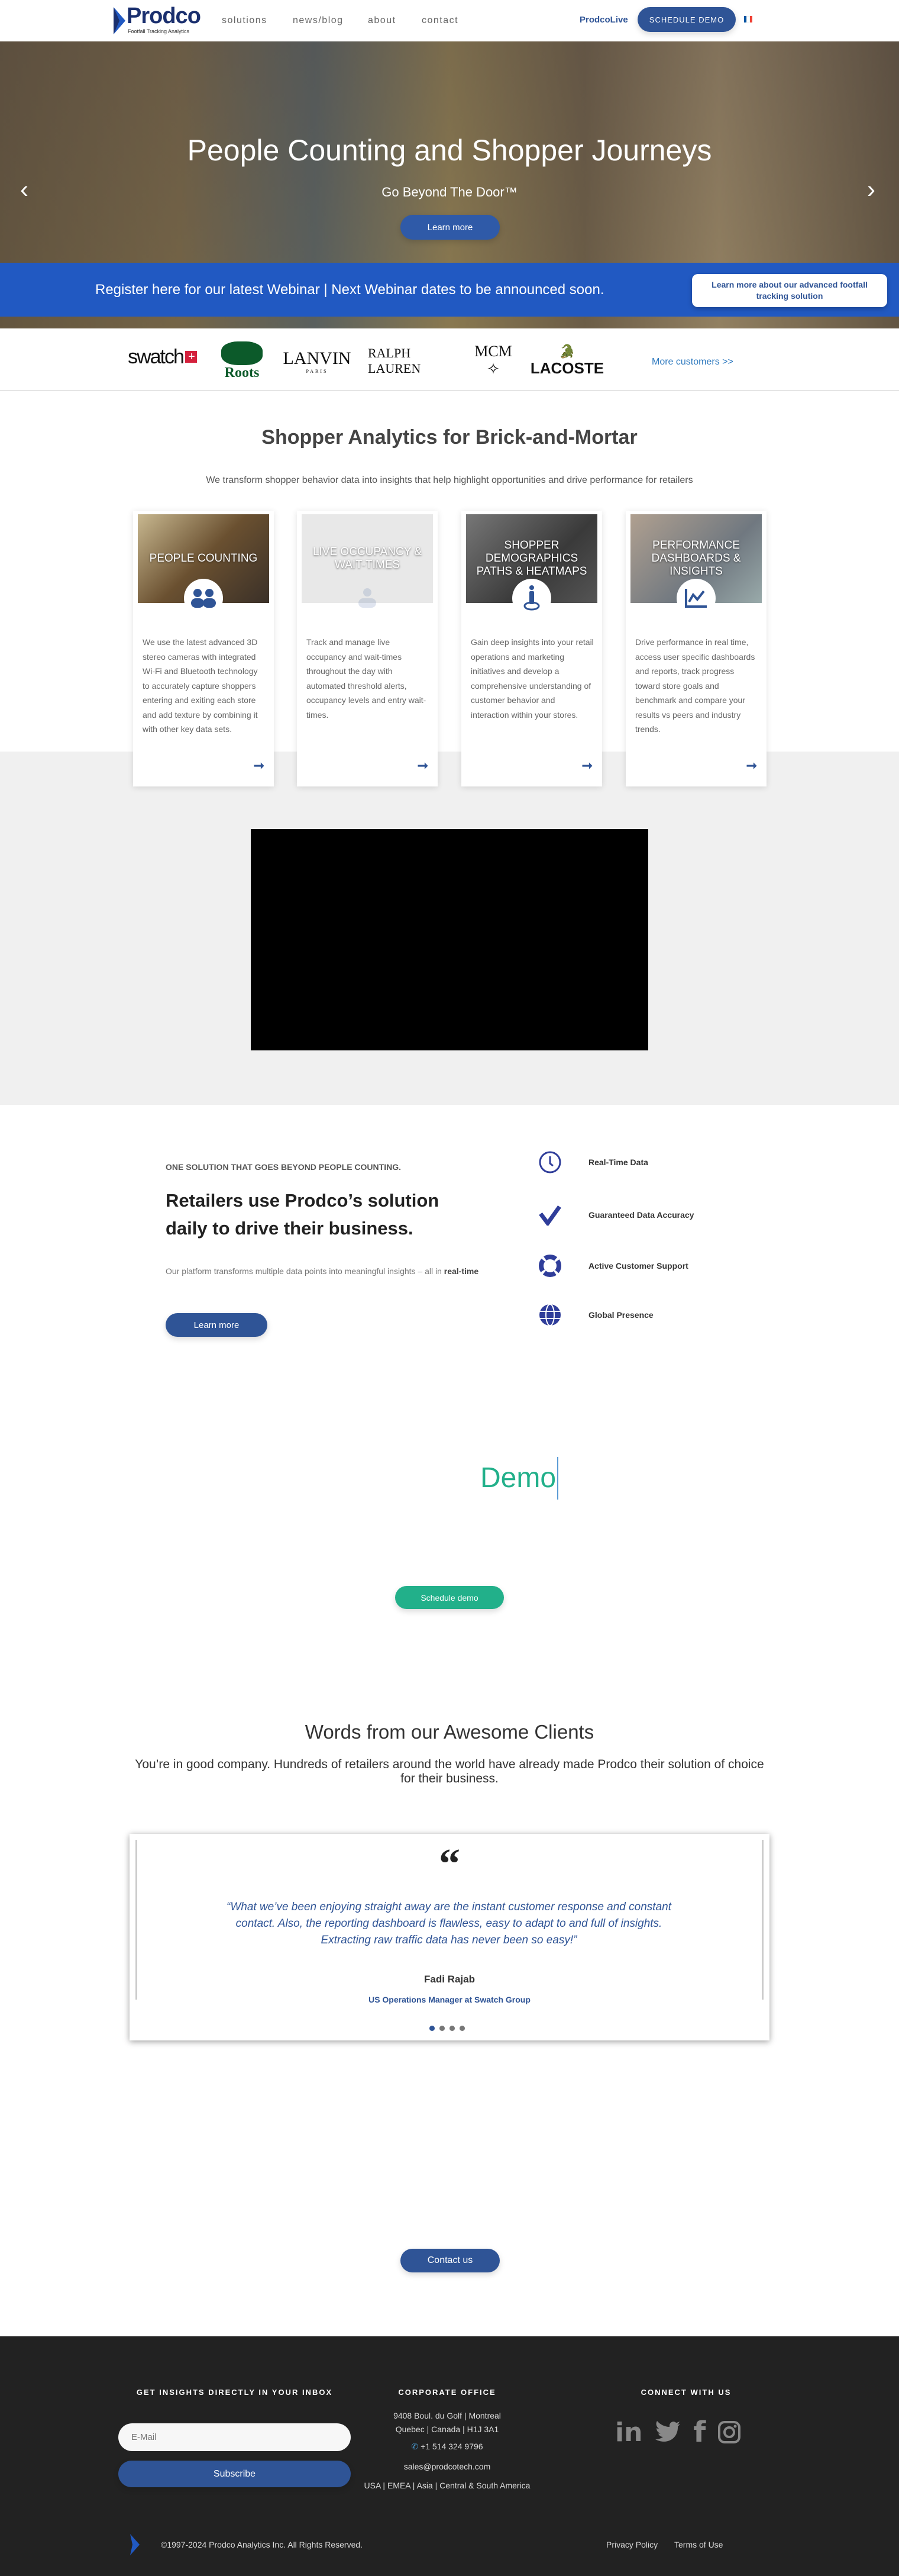  Describe the element at coordinates (696, 598) in the screenshot. I see `chart-line-icon` at that location.